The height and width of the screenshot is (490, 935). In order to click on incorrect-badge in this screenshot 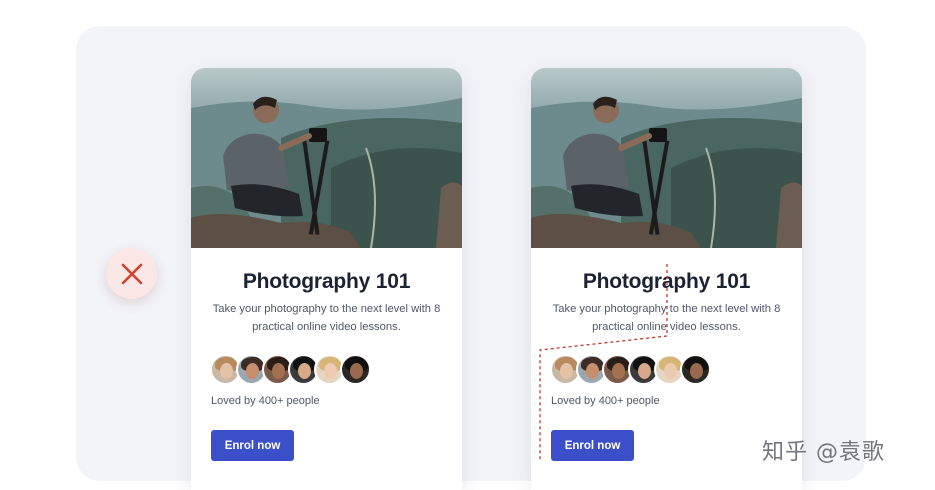, I will do `click(131, 273)`.